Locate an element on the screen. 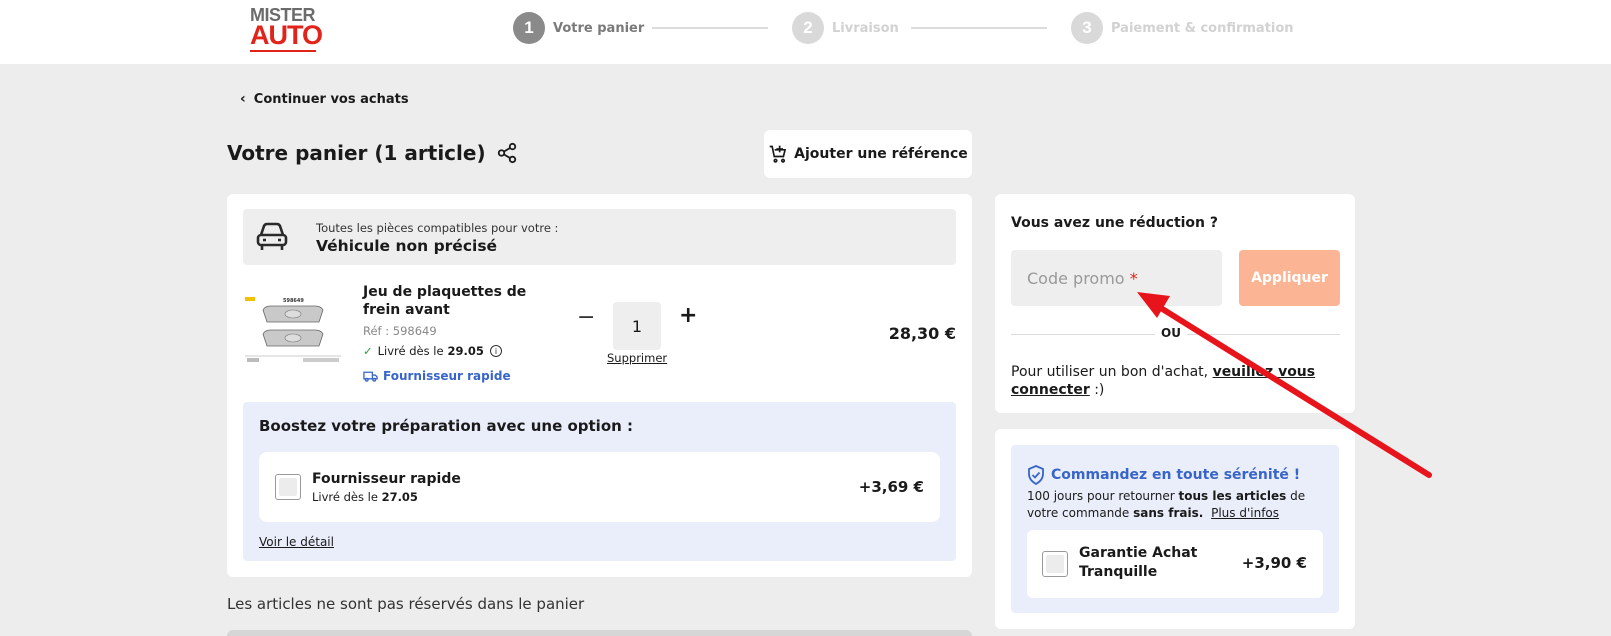 The image size is (1611, 636). continue-shopping-link: ‹ Continuer vos achats is located at coordinates (324, 99).